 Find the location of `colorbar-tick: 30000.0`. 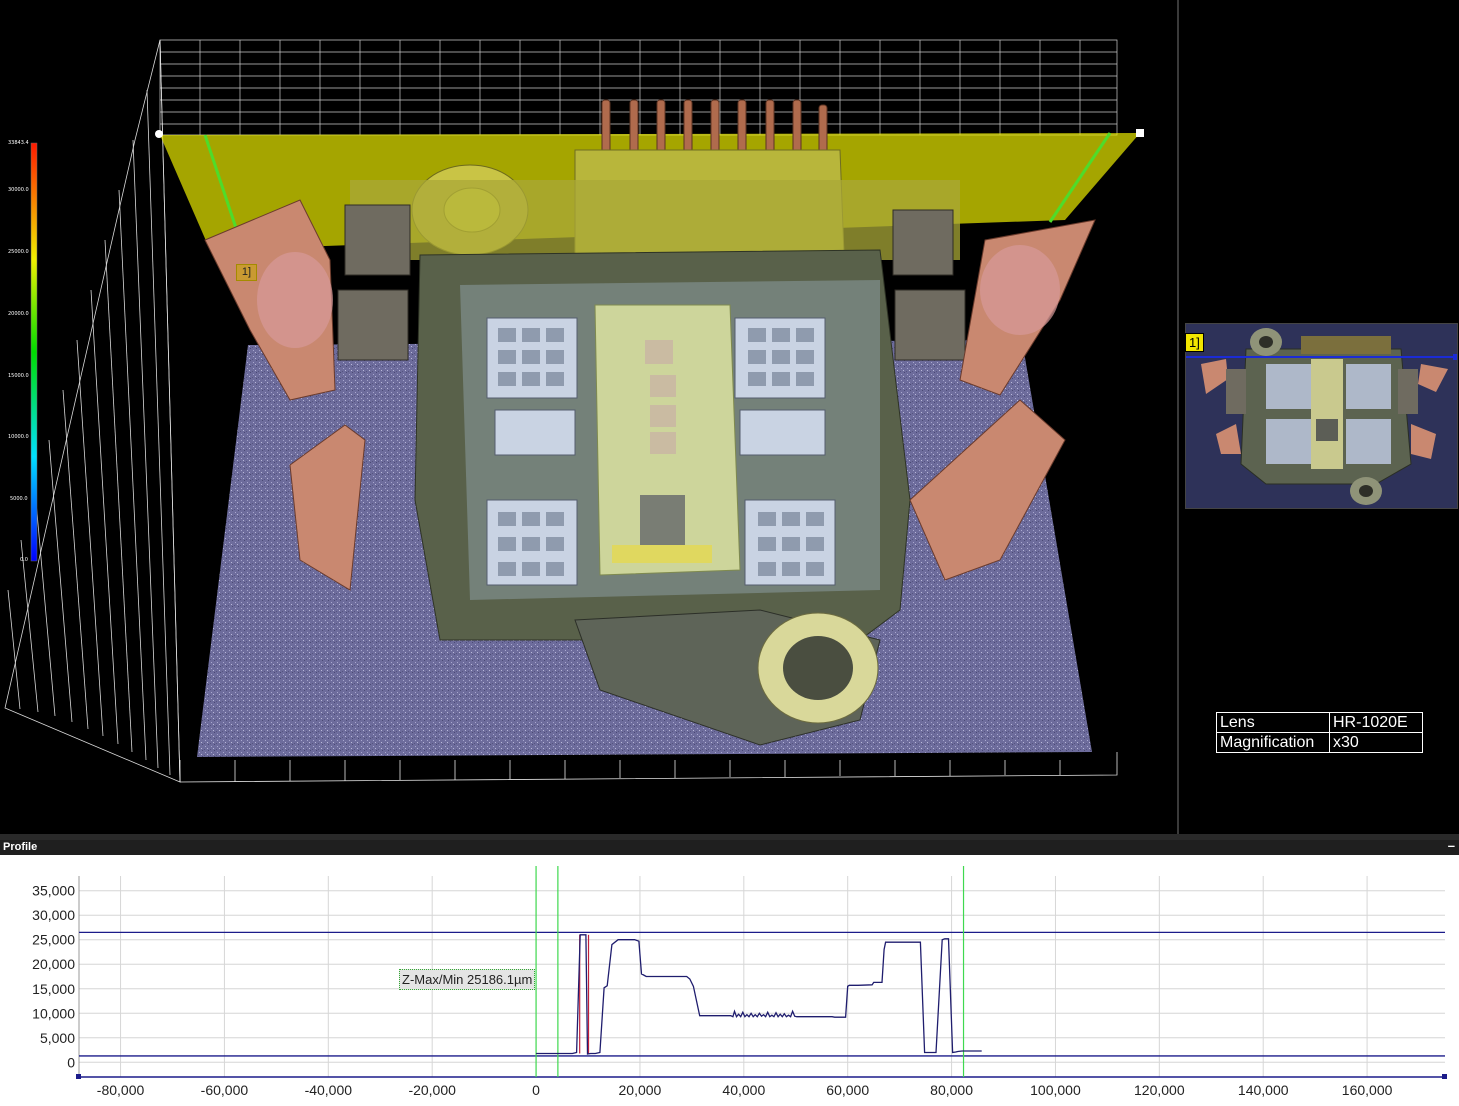

colorbar-tick: 30000.0 is located at coordinates (18, 190).